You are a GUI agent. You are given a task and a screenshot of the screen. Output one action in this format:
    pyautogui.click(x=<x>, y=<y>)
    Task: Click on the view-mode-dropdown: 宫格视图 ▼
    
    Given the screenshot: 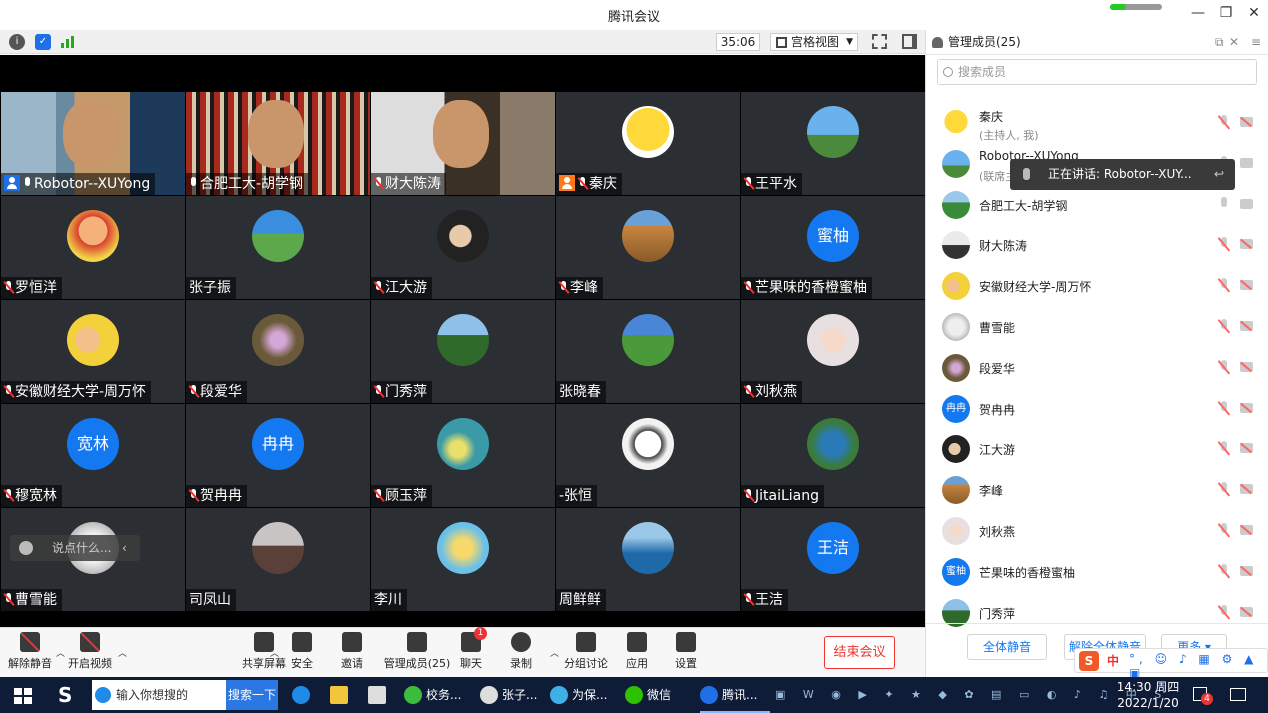 What is the action you would take?
    pyautogui.click(x=814, y=42)
    